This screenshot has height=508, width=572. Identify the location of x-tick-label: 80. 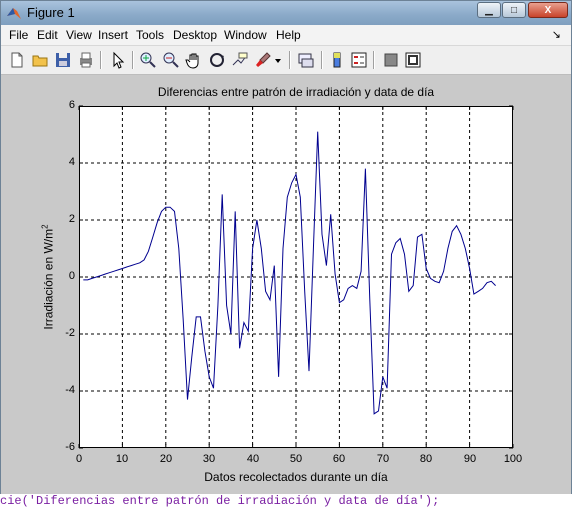
(426, 459).